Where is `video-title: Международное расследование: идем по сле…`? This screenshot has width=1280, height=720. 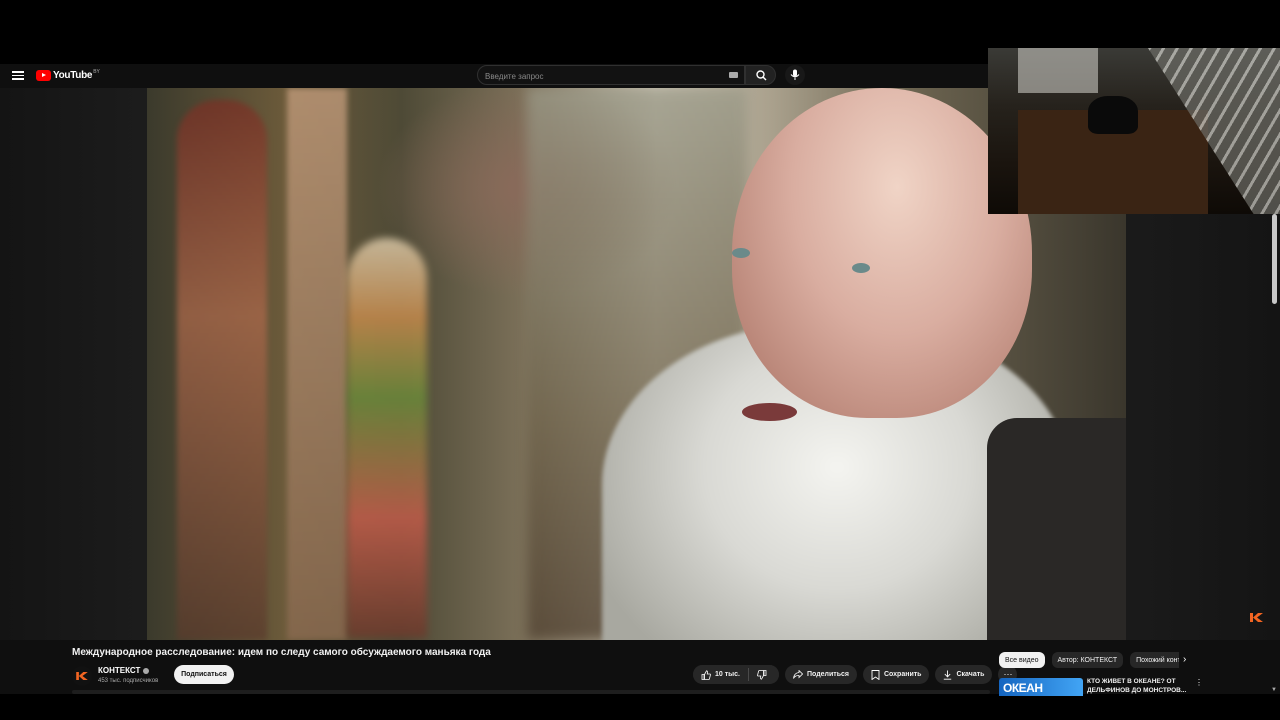 video-title: Международное расследование: идем по сле… is located at coordinates (281, 652).